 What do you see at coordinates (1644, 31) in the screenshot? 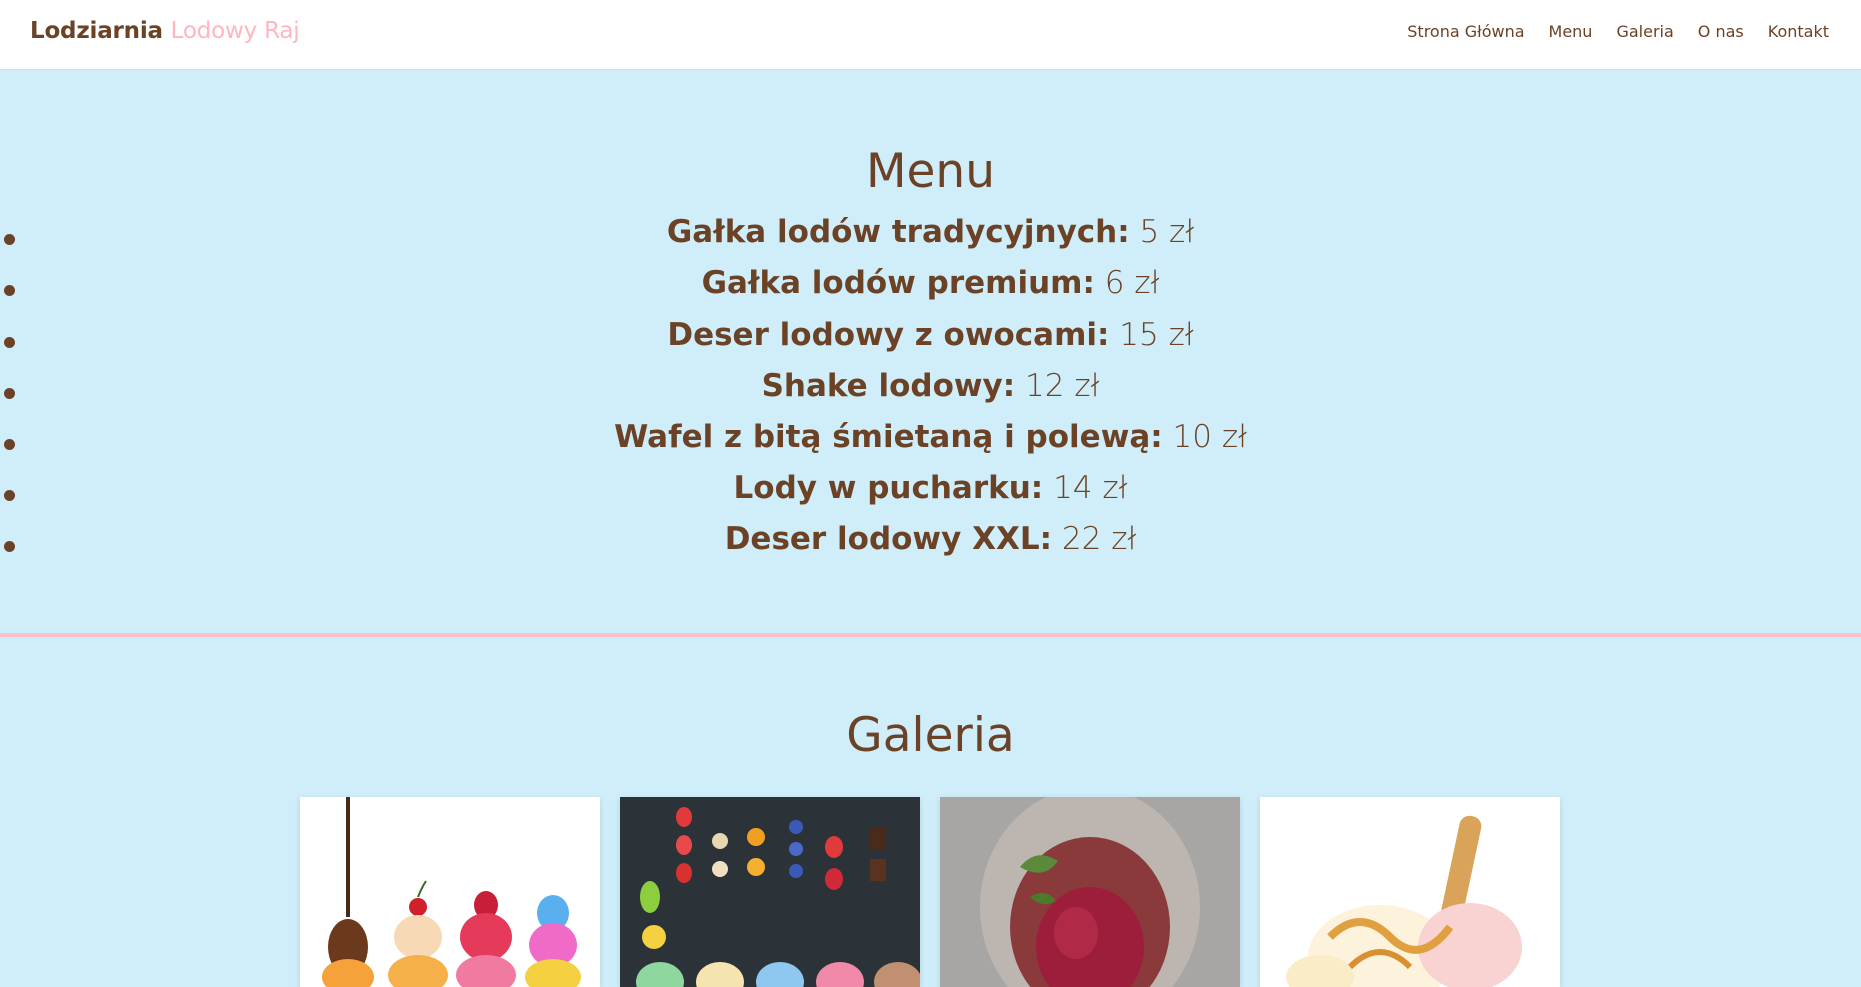
I see `nav-link-gallery: Galeria` at bounding box center [1644, 31].